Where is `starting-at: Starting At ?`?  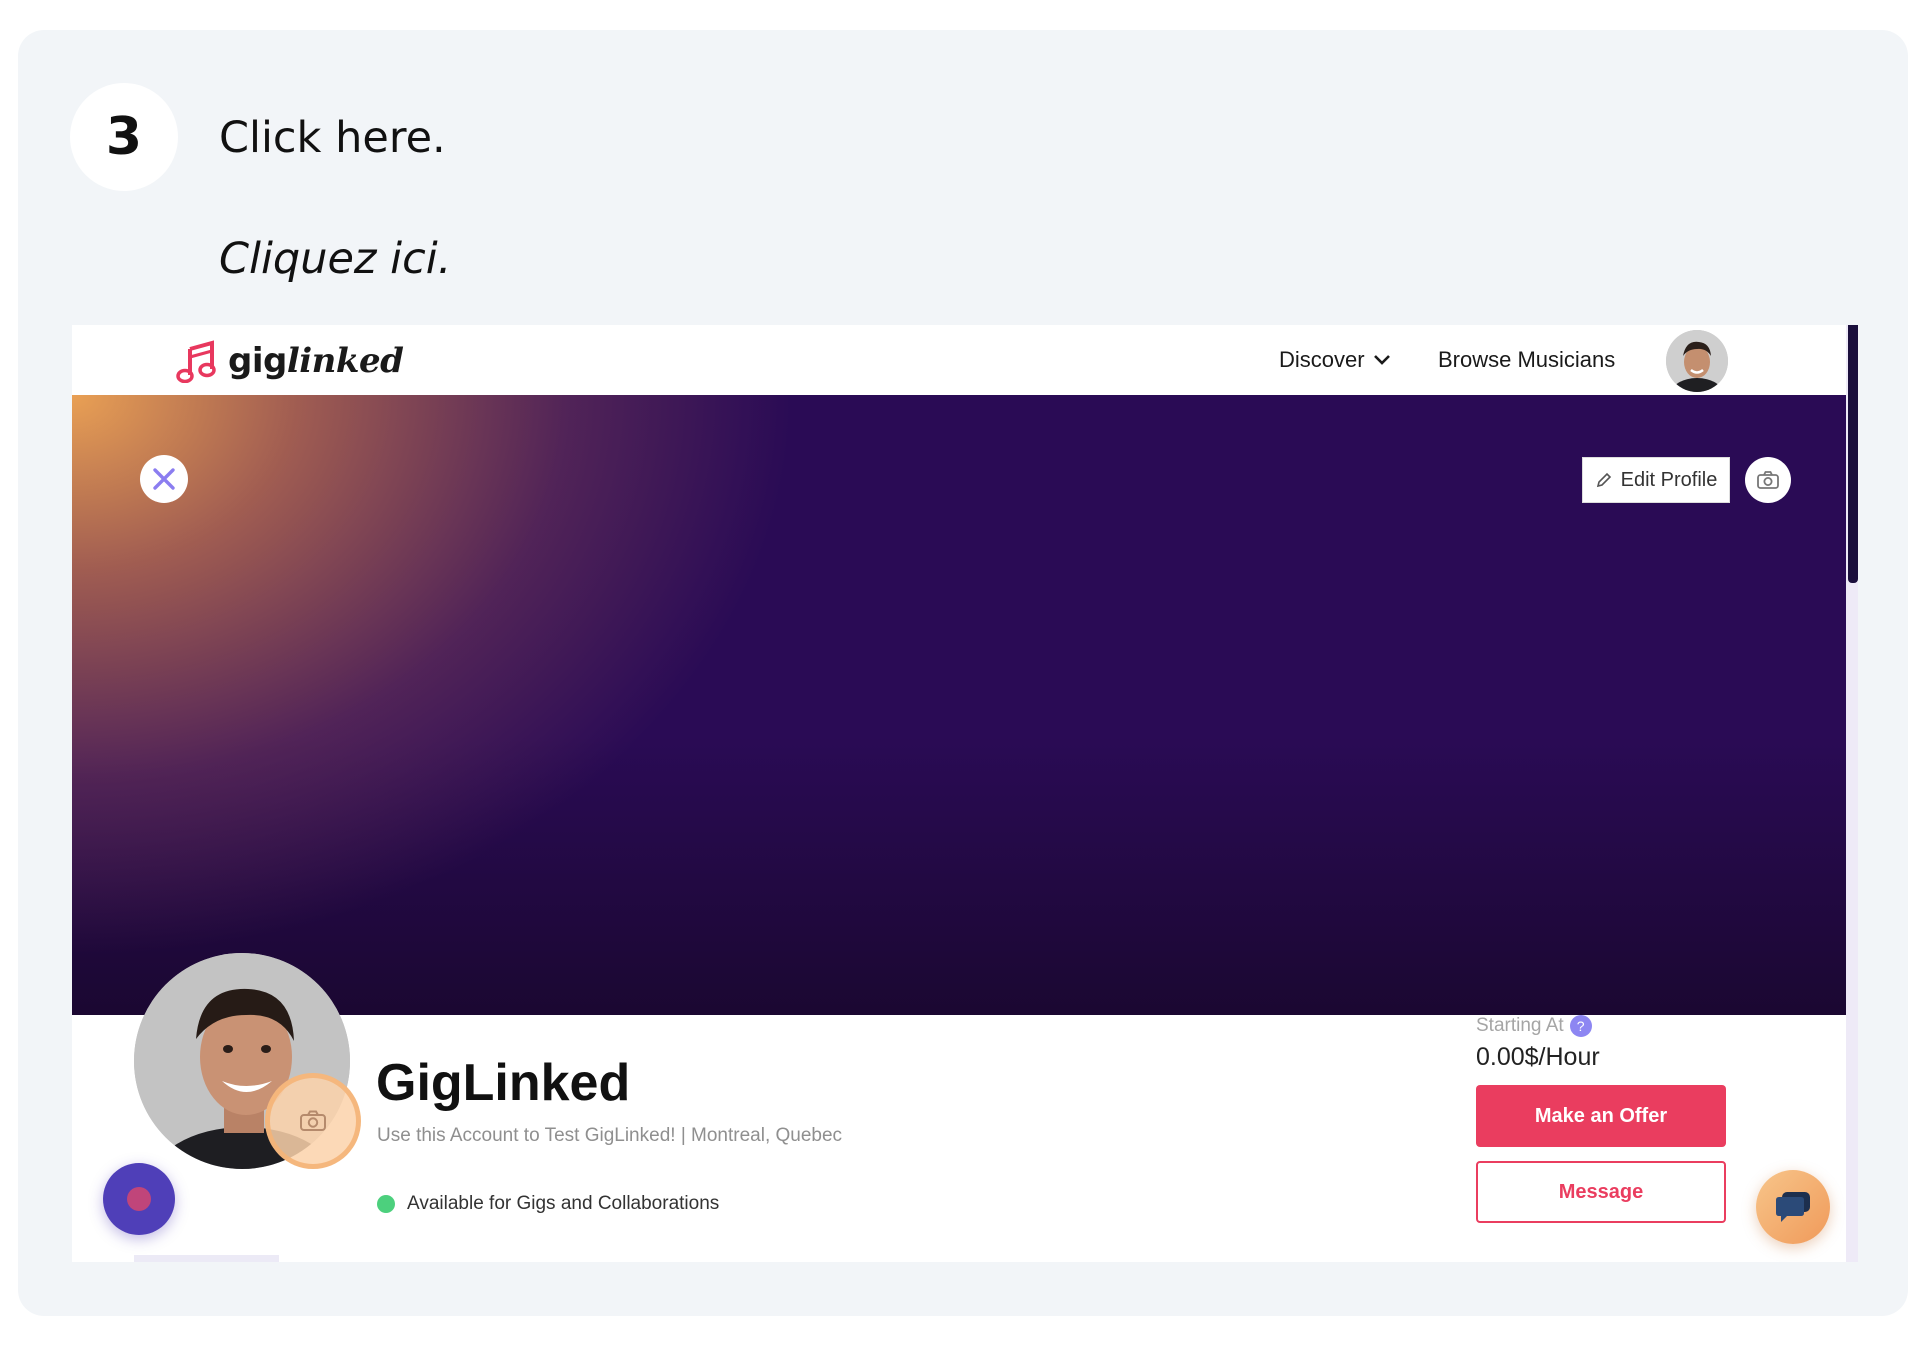
starting-at: Starting At ? is located at coordinates (1534, 1026).